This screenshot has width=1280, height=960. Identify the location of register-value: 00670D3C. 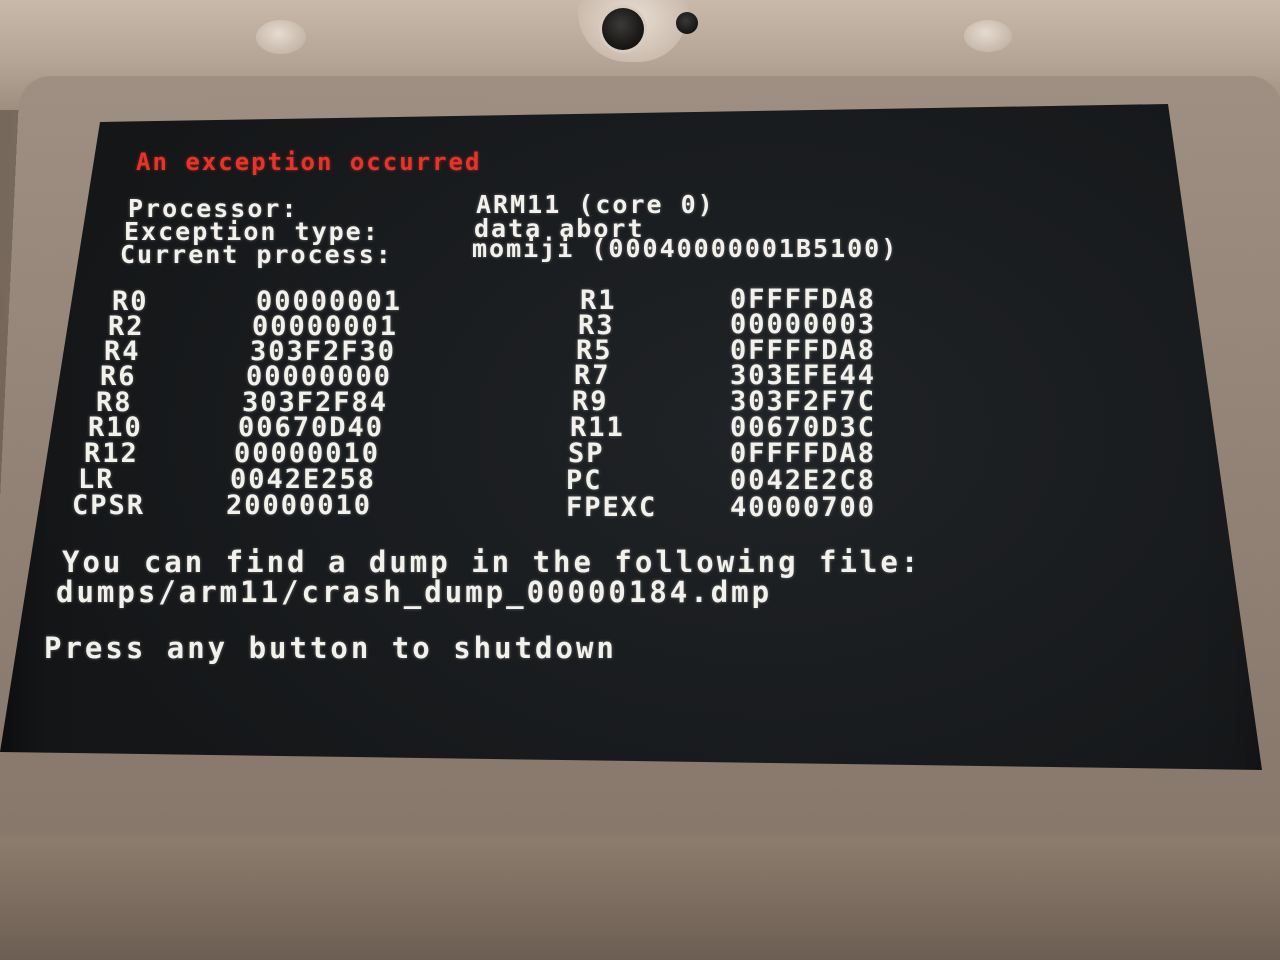
(803, 427).